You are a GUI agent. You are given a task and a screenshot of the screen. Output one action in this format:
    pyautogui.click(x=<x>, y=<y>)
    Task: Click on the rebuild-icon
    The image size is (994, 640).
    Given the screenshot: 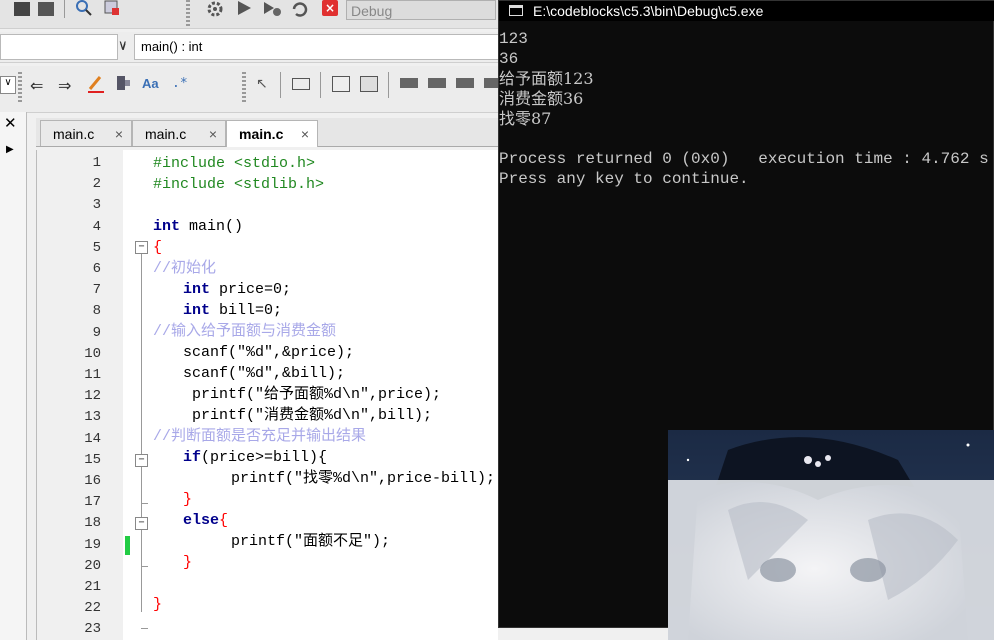 What is the action you would take?
    pyautogui.click(x=300, y=9)
    